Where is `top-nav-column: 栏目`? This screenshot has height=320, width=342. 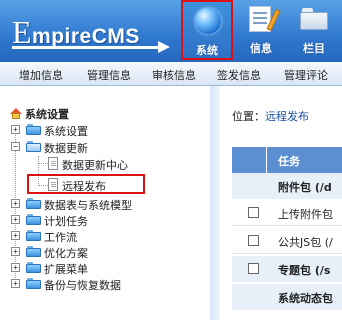
top-nav-column: 栏目 is located at coordinates (314, 30).